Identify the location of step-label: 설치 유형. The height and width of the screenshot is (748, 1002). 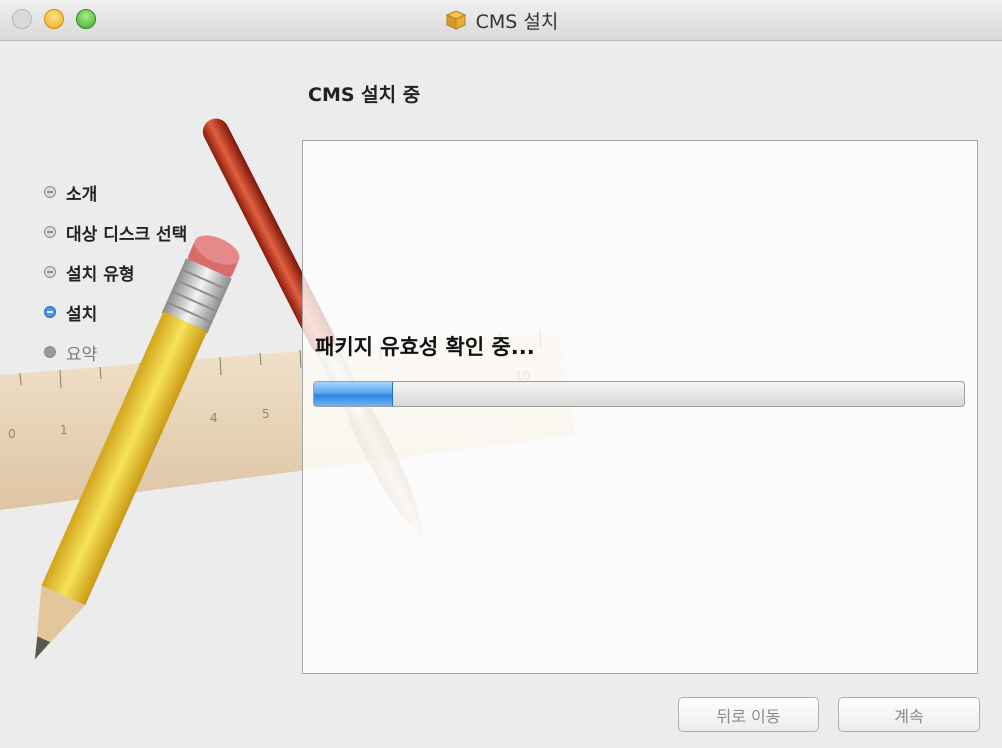
(100, 274).